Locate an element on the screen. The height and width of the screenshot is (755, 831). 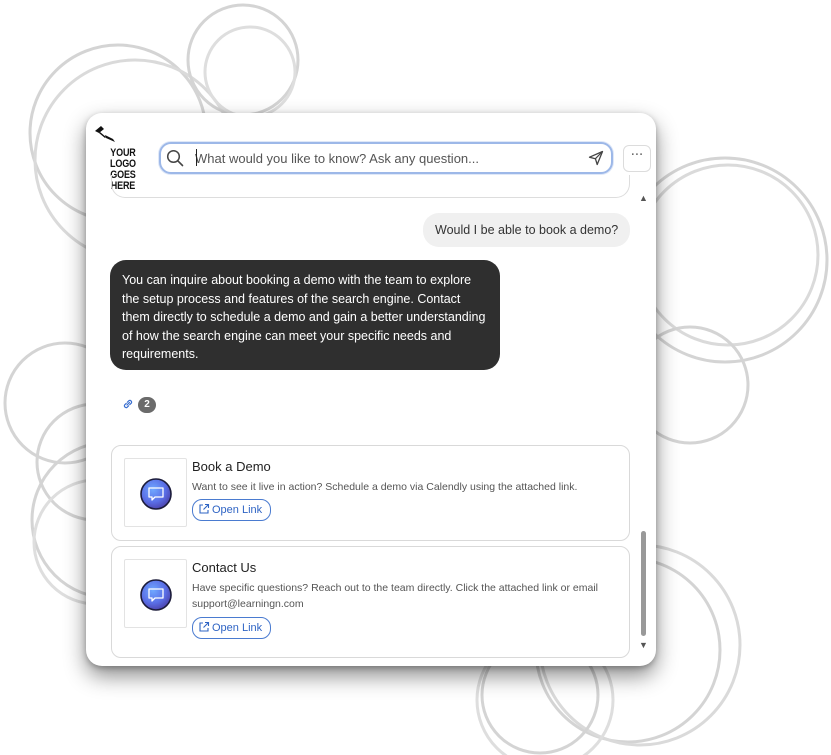
text-cursor is located at coordinates (196, 157).